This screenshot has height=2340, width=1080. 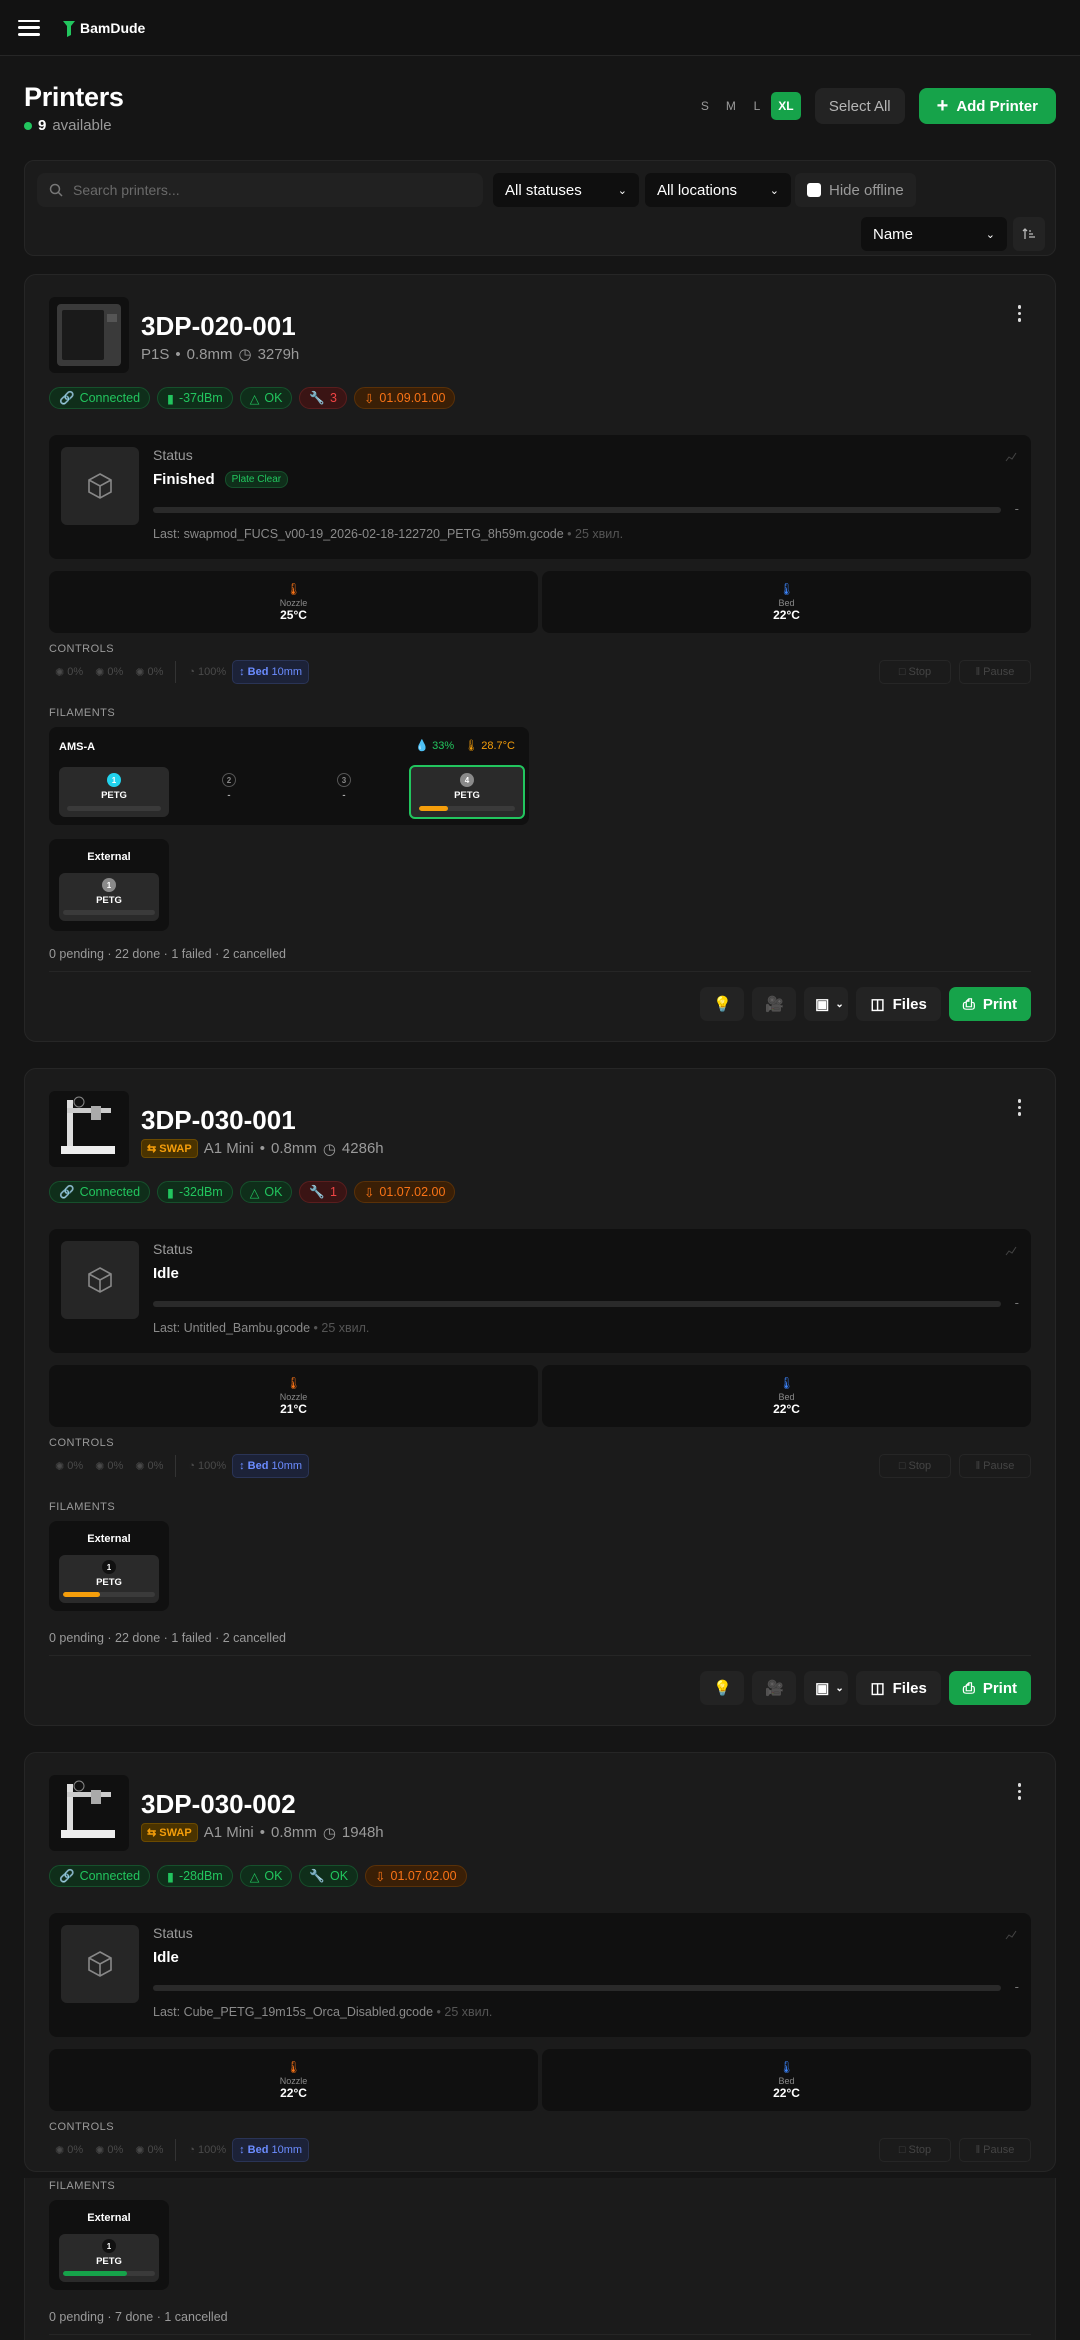 What do you see at coordinates (103, 28) in the screenshot?
I see `brand-logo: BamDude` at bounding box center [103, 28].